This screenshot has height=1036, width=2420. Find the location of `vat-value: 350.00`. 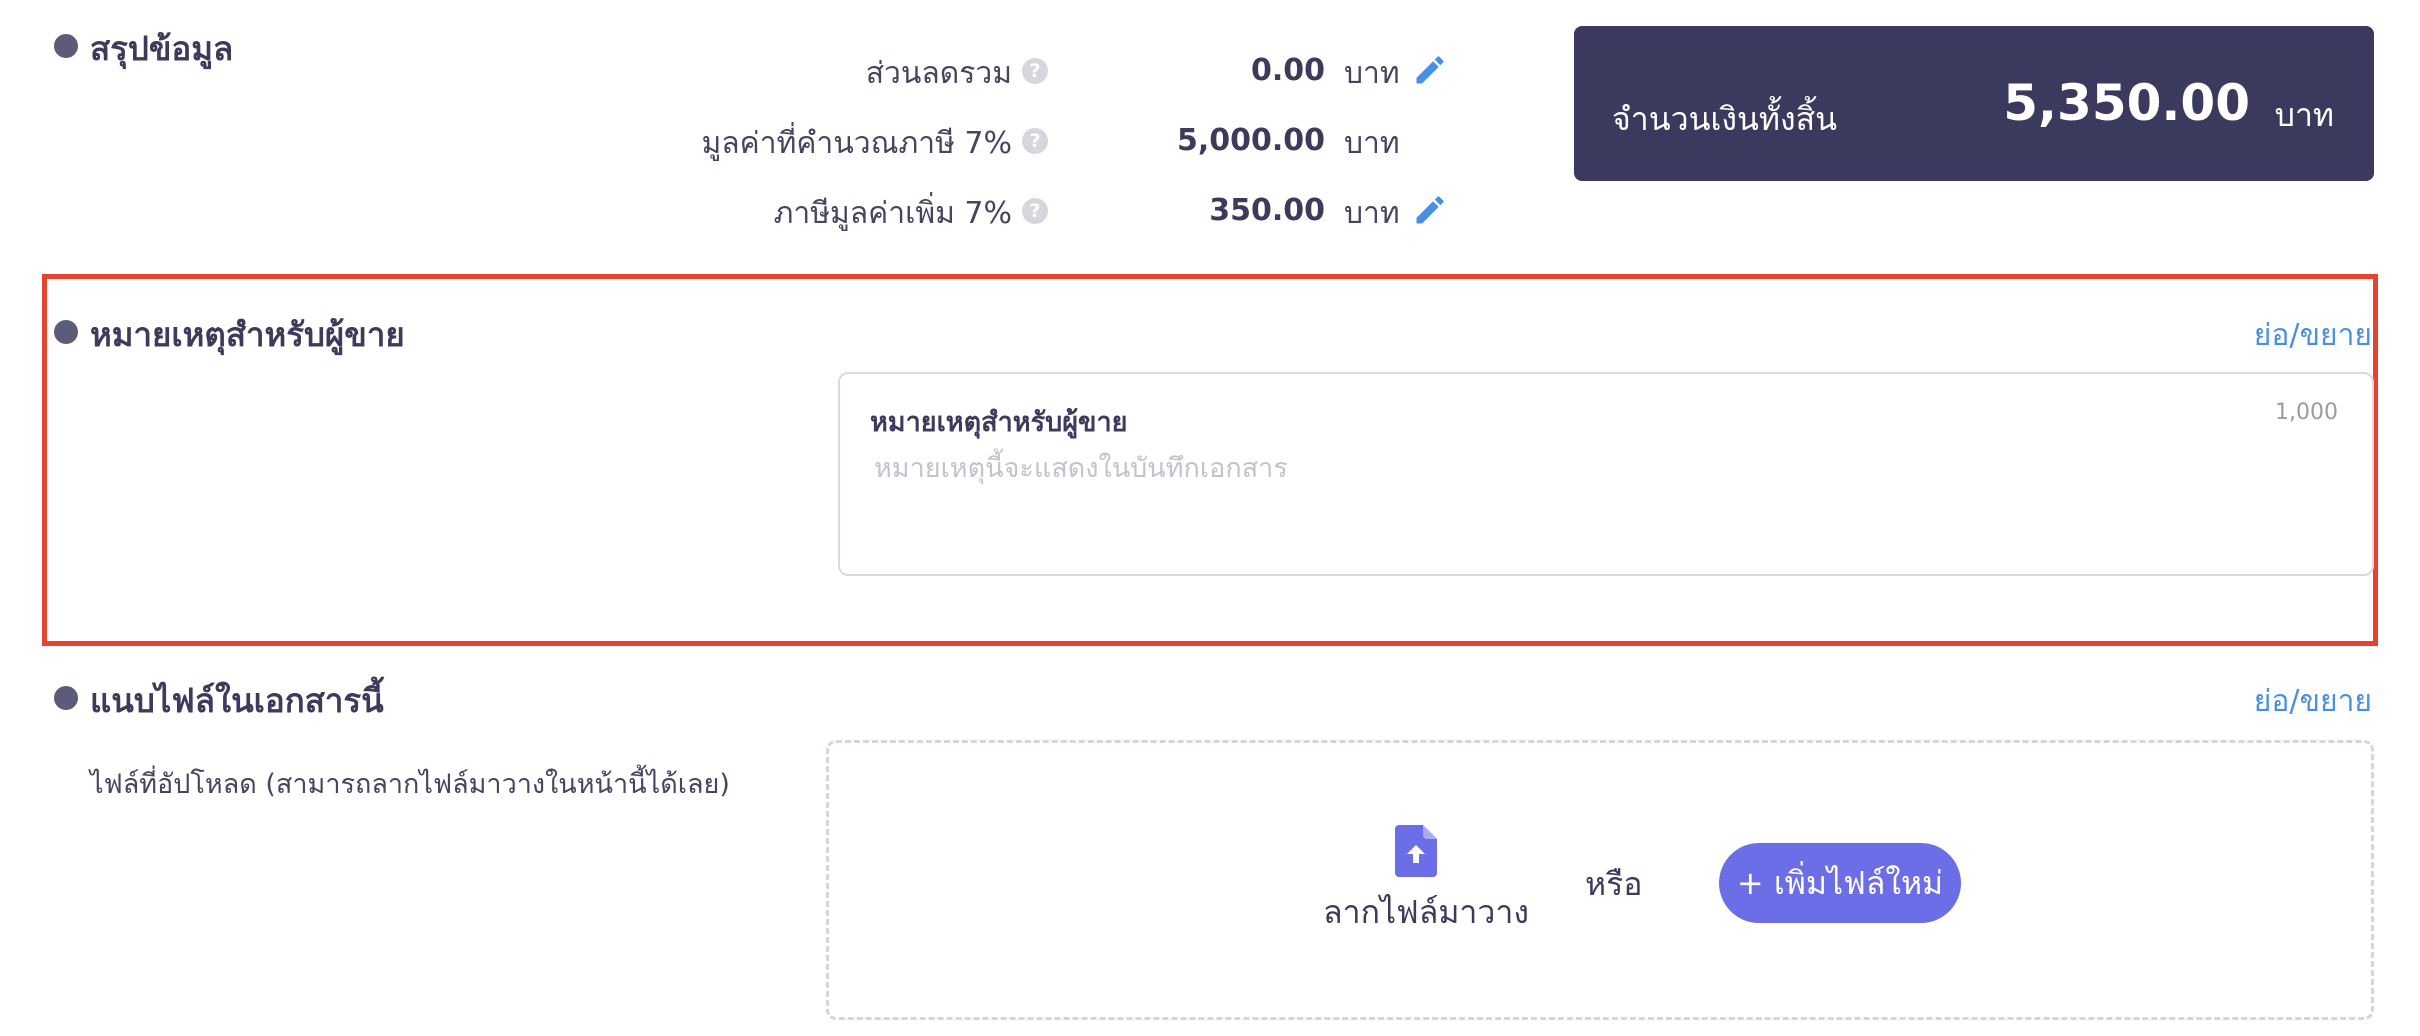

vat-value: 350.00 is located at coordinates (1267, 210).